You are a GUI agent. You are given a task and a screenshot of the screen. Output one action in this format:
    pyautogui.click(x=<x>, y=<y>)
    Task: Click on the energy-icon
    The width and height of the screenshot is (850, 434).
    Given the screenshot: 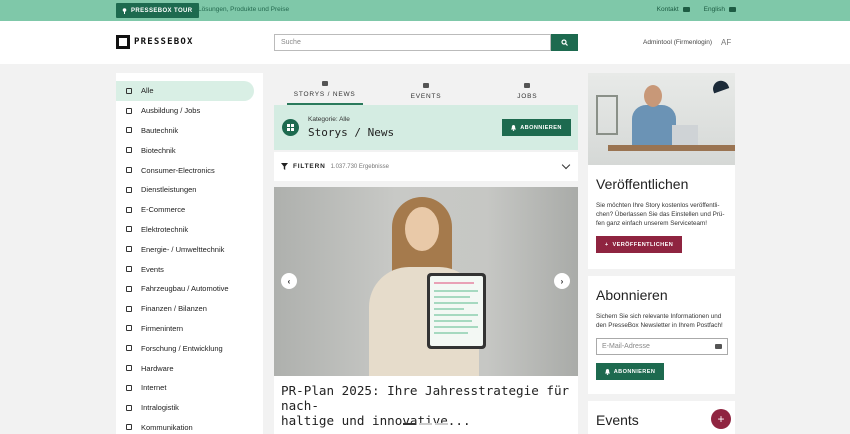 What is the action you would take?
    pyautogui.click(x=129, y=249)
    